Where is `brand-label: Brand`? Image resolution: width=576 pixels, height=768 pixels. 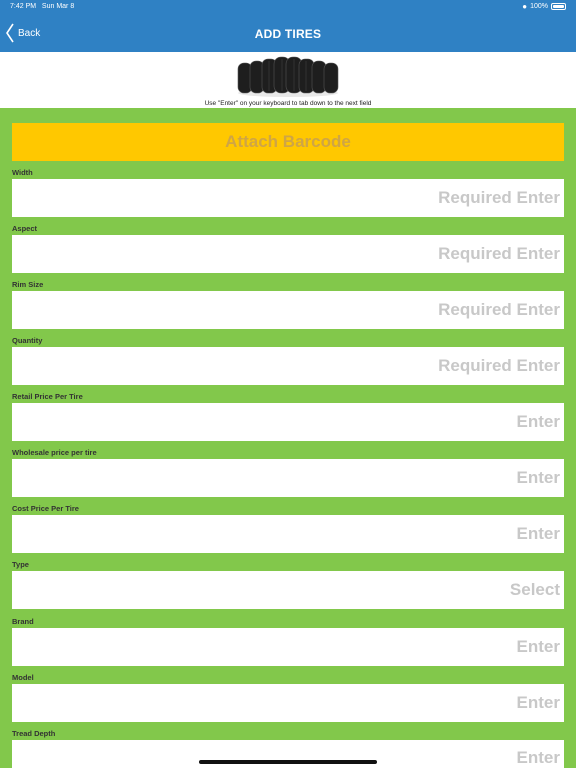 brand-label: Brand is located at coordinates (23, 621).